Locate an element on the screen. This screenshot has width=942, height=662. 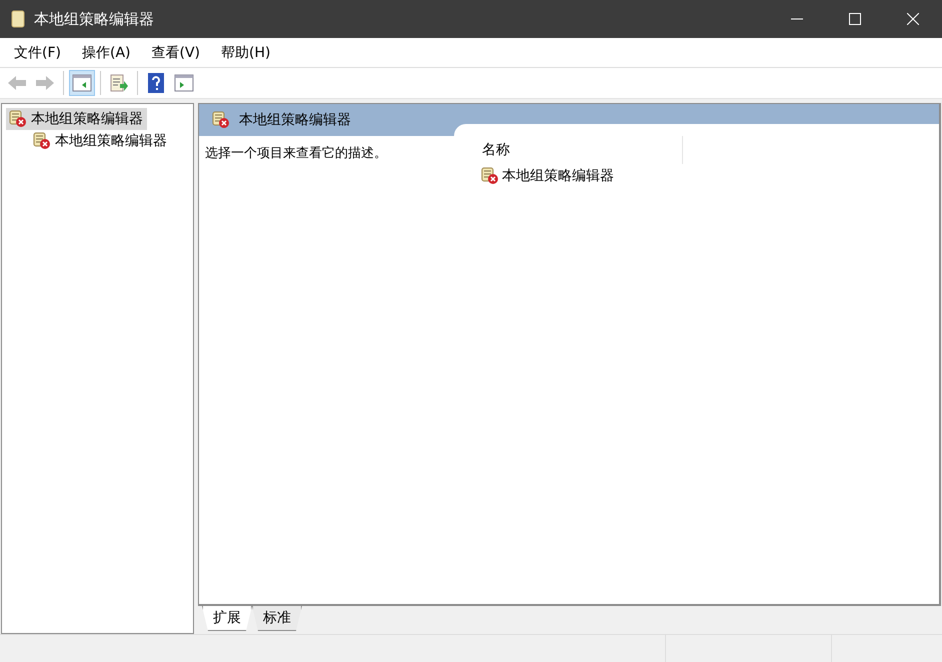
close-icon is located at coordinates (913, 19).